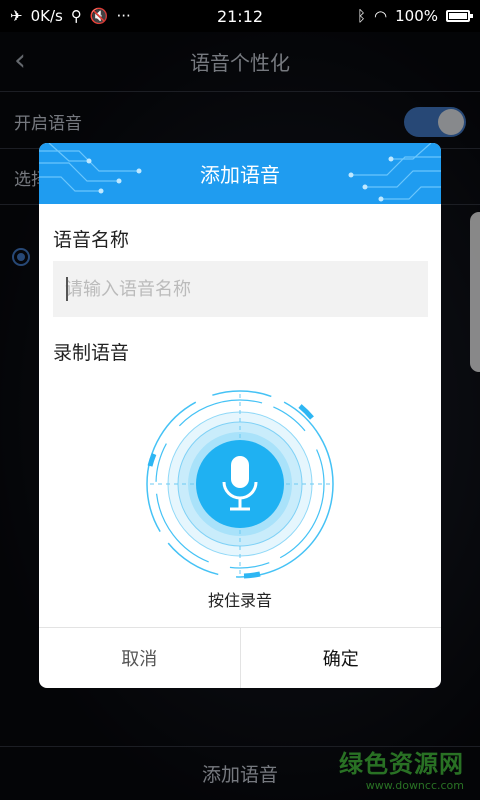 The image size is (480, 800). I want to click on cancel-button: 取消, so click(140, 658).